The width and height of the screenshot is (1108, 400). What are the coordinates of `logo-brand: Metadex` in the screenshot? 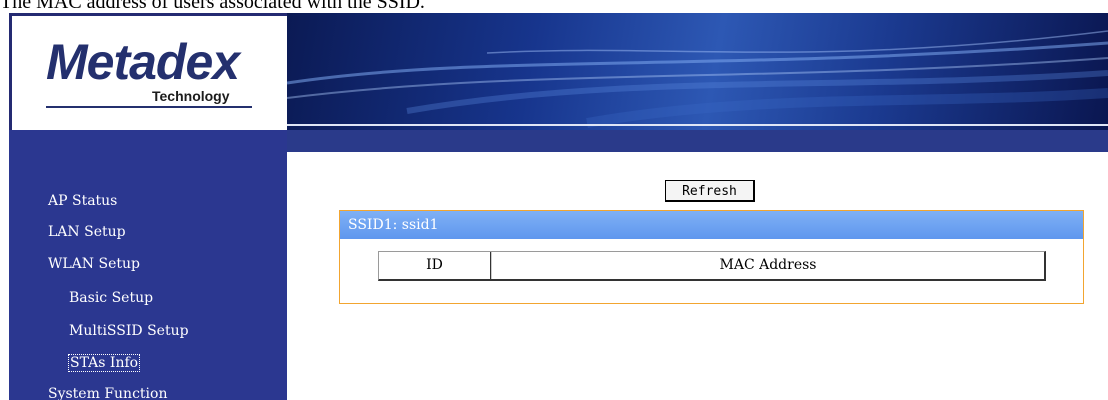 It's located at (143, 62).